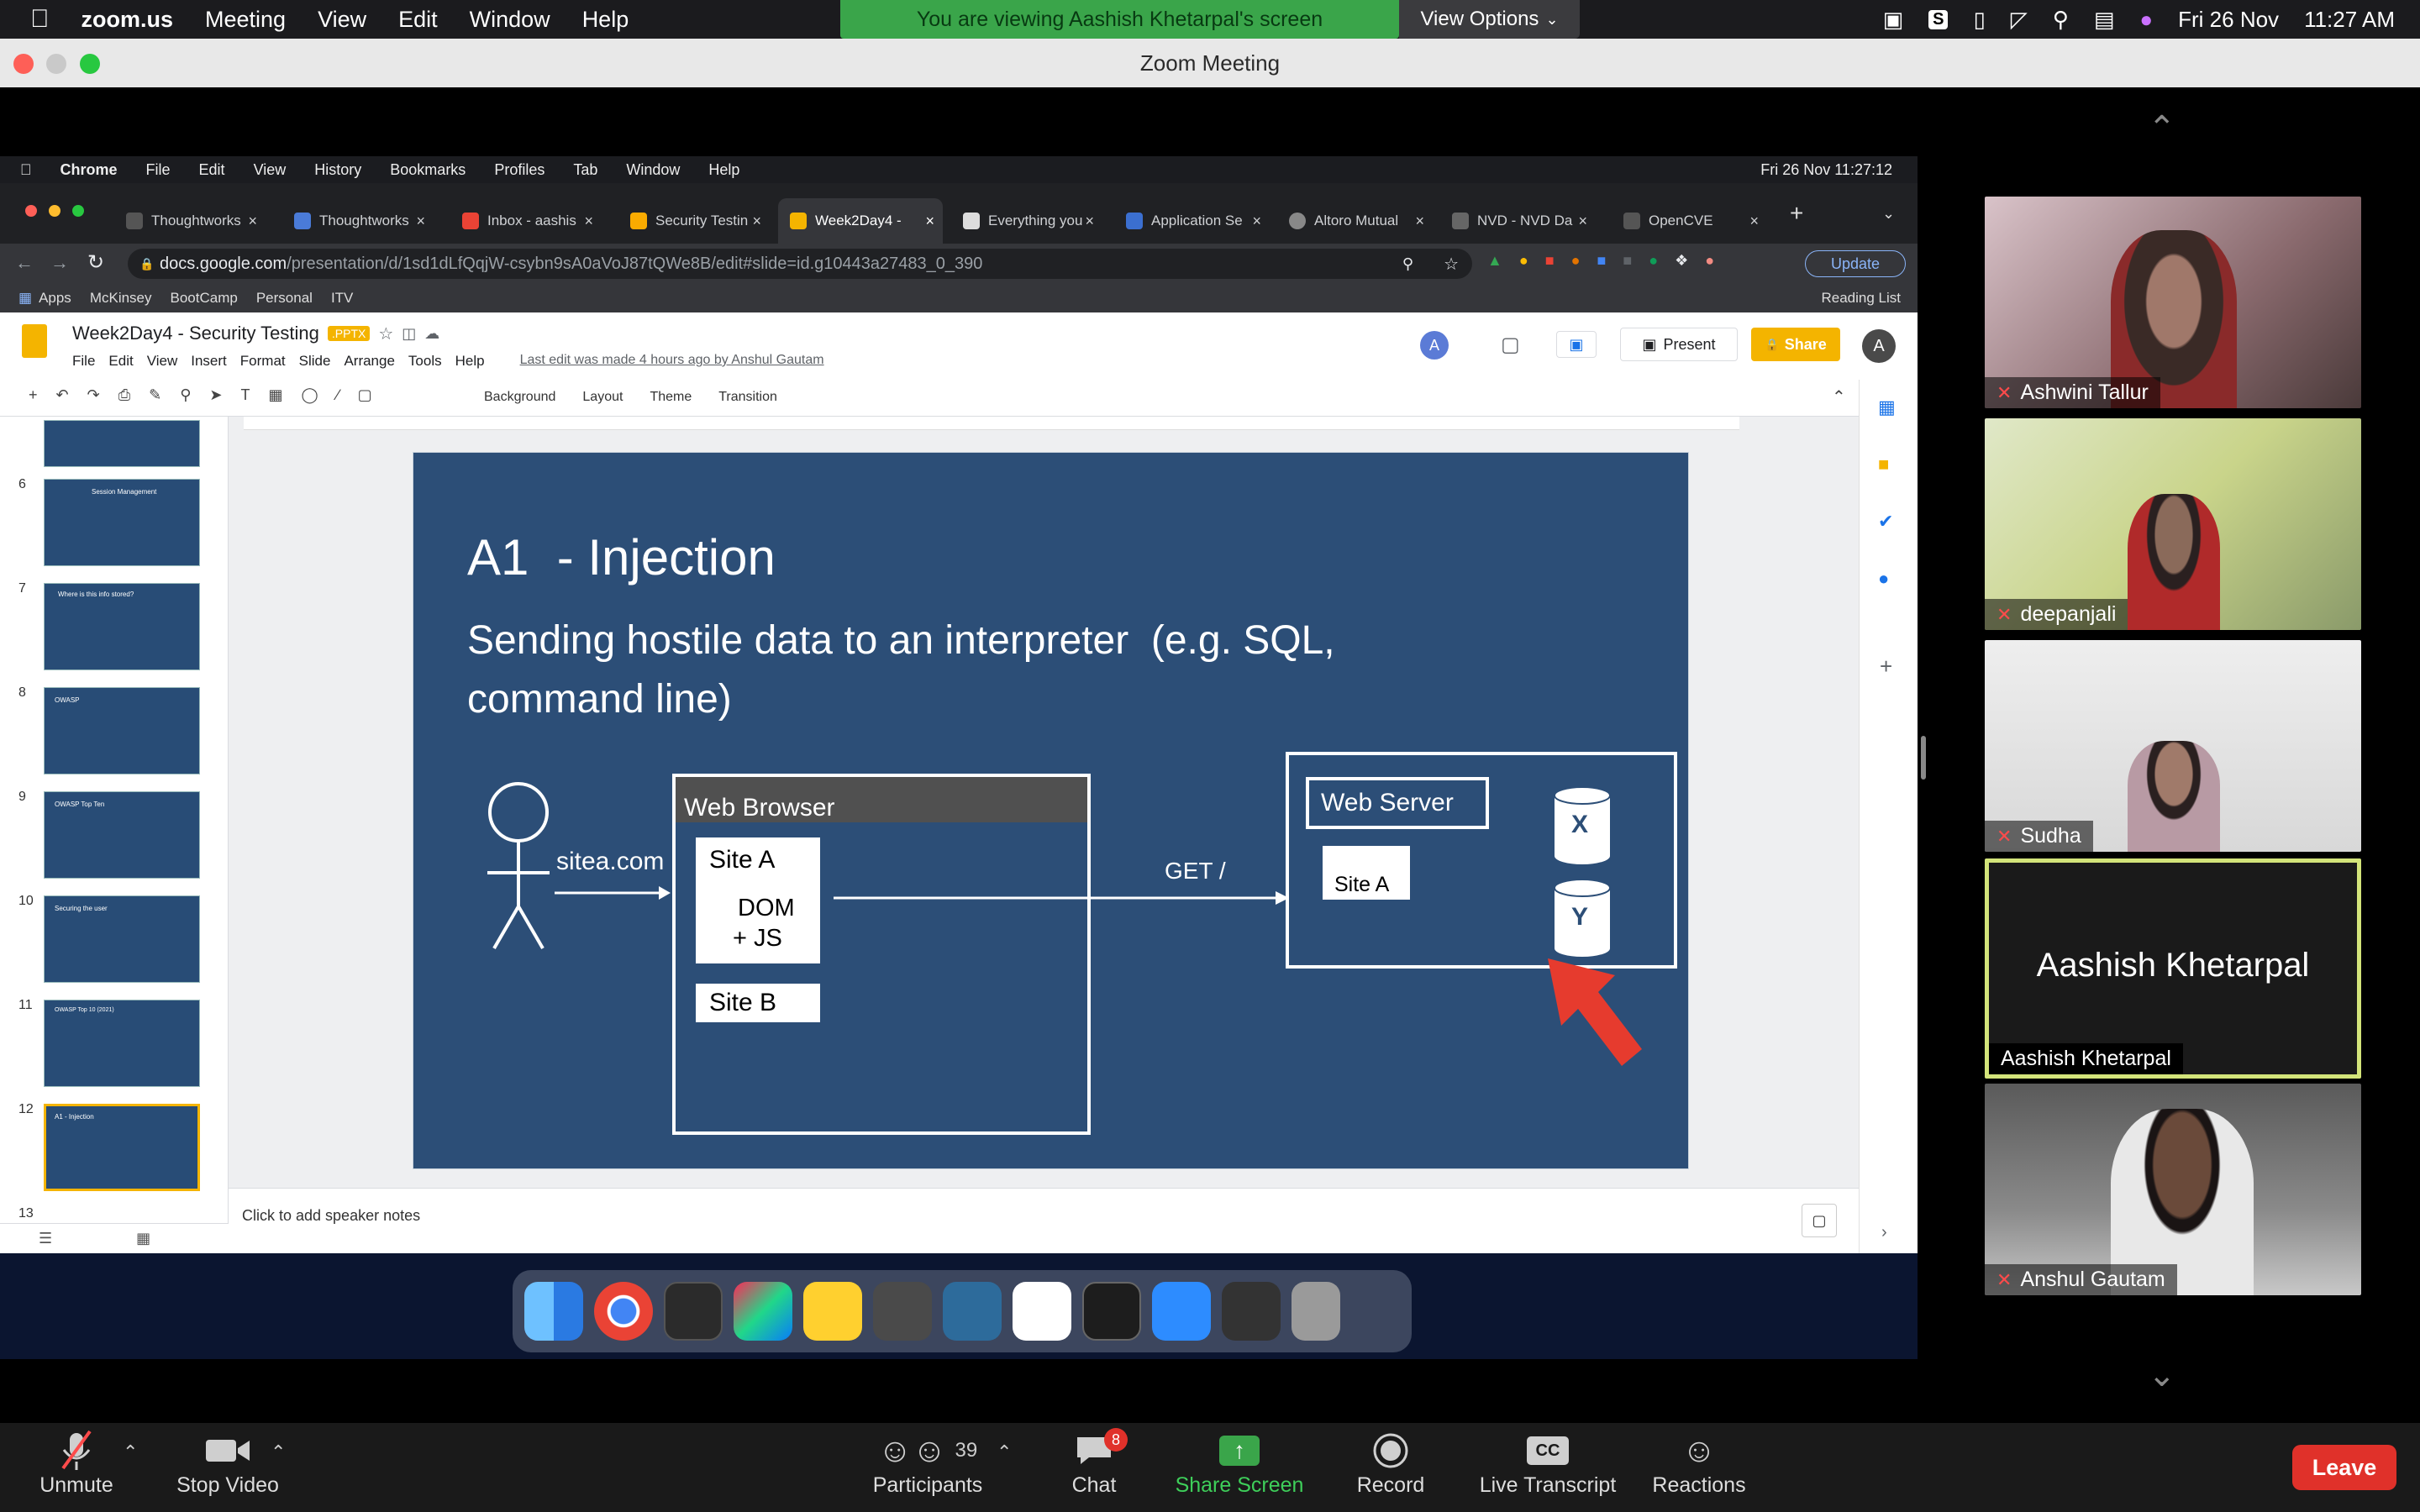  Describe the element at coordinates (1888, 816) in the screenshot. I see `side-panel-rail: ▦ ■ ✔ ● + ›` at that location.